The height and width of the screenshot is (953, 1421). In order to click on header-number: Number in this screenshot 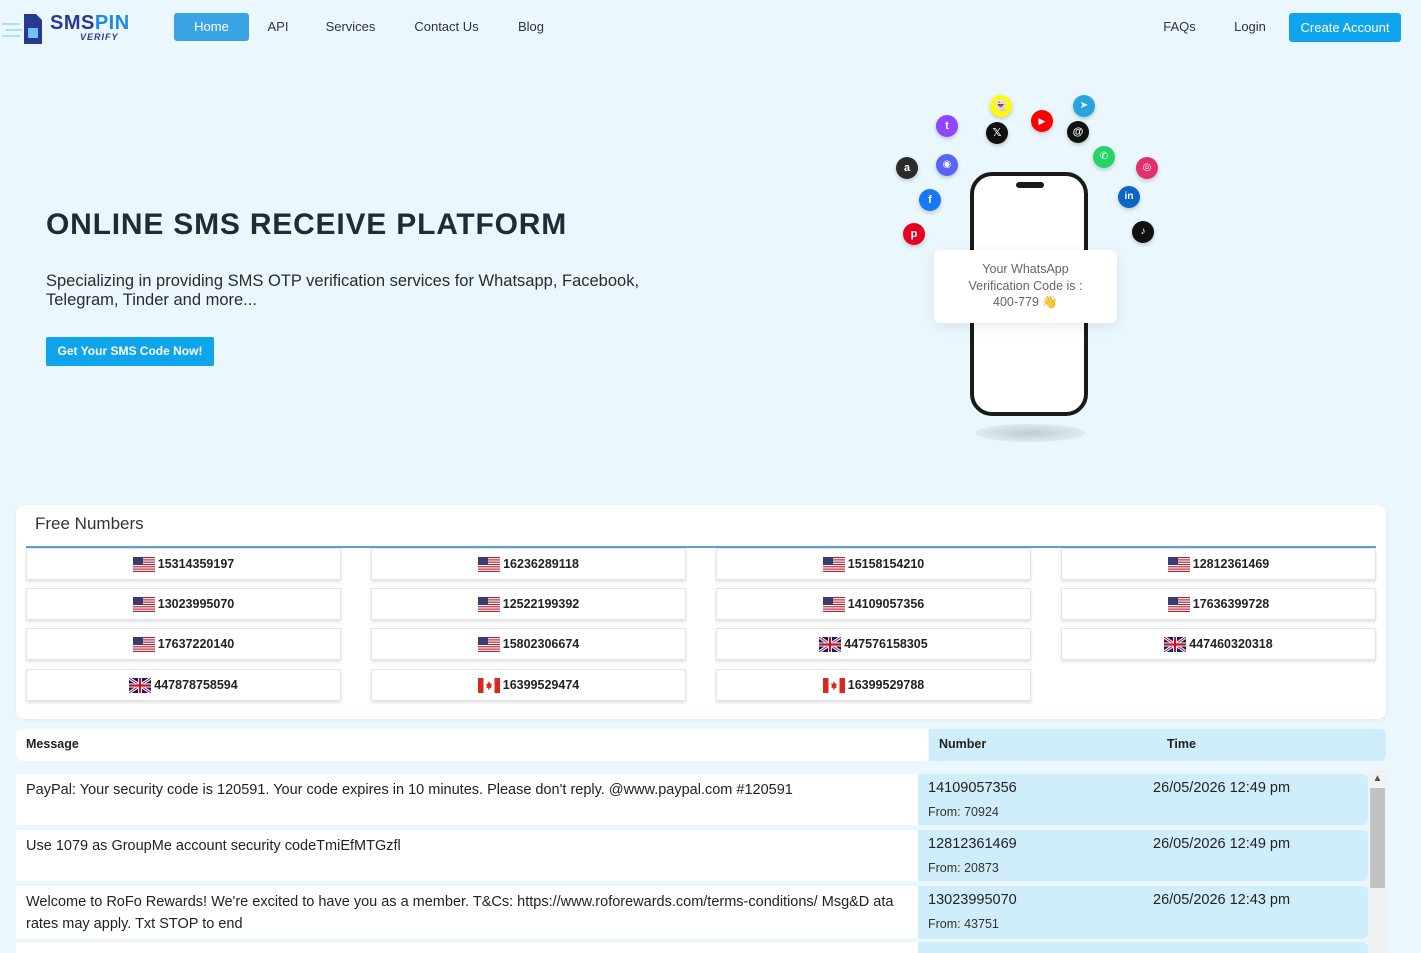, I will do `click(963, 744)`.